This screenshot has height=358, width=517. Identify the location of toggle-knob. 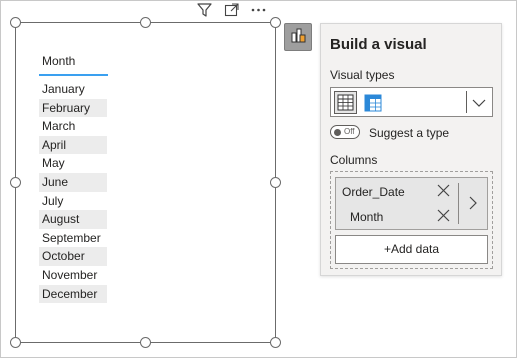
(337, 132).